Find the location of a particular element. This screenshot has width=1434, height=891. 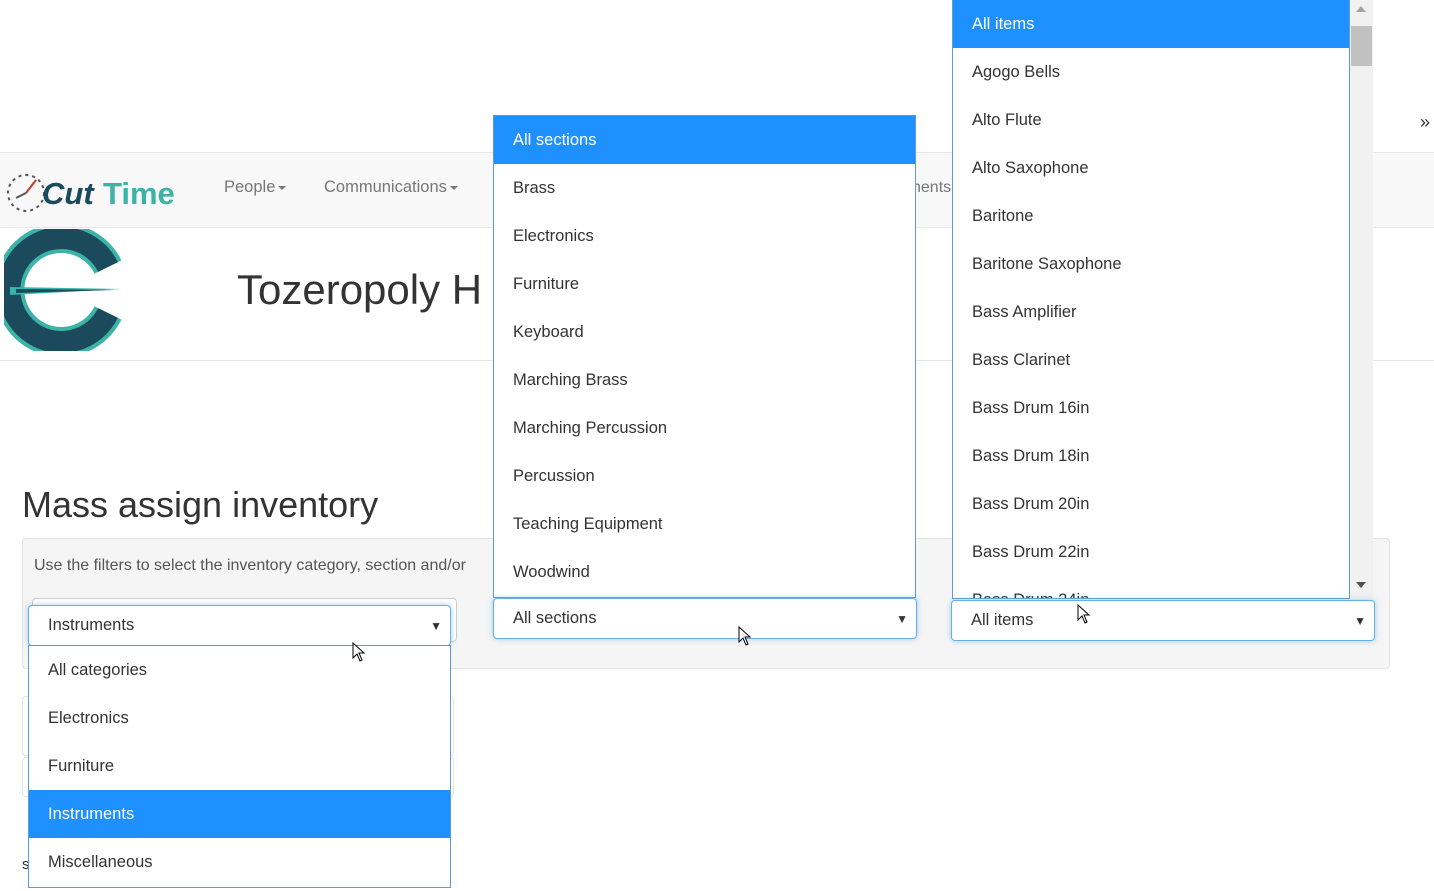

page-title: Mass assign inventory is located at coordinates (200, 504).